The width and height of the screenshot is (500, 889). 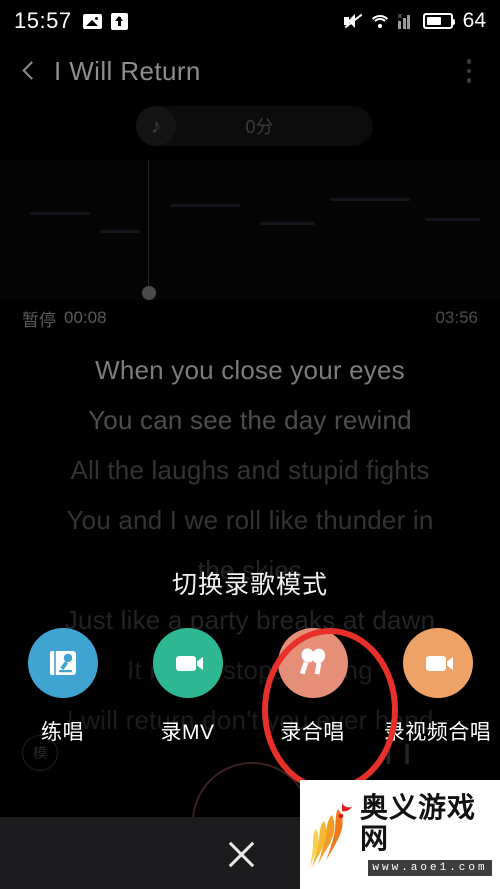 I want to click on playback-row: 暂停 00:08 03:56, so click(x=250, y=318).